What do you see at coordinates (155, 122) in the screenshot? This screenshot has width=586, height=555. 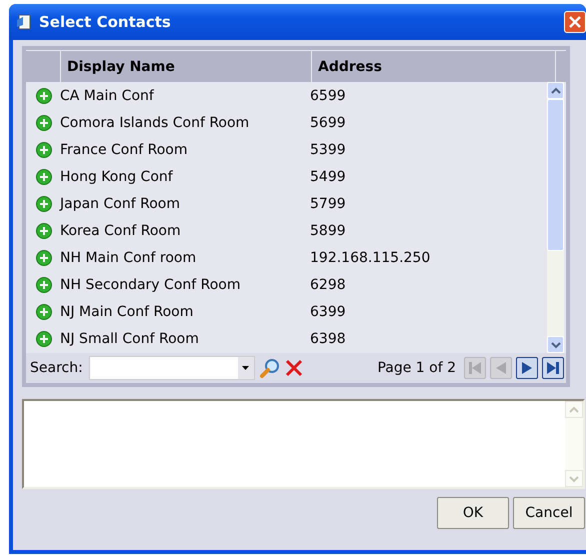 I see `table-cell-text: Comora Islands Conf Room` at bounding box center [155, 122].